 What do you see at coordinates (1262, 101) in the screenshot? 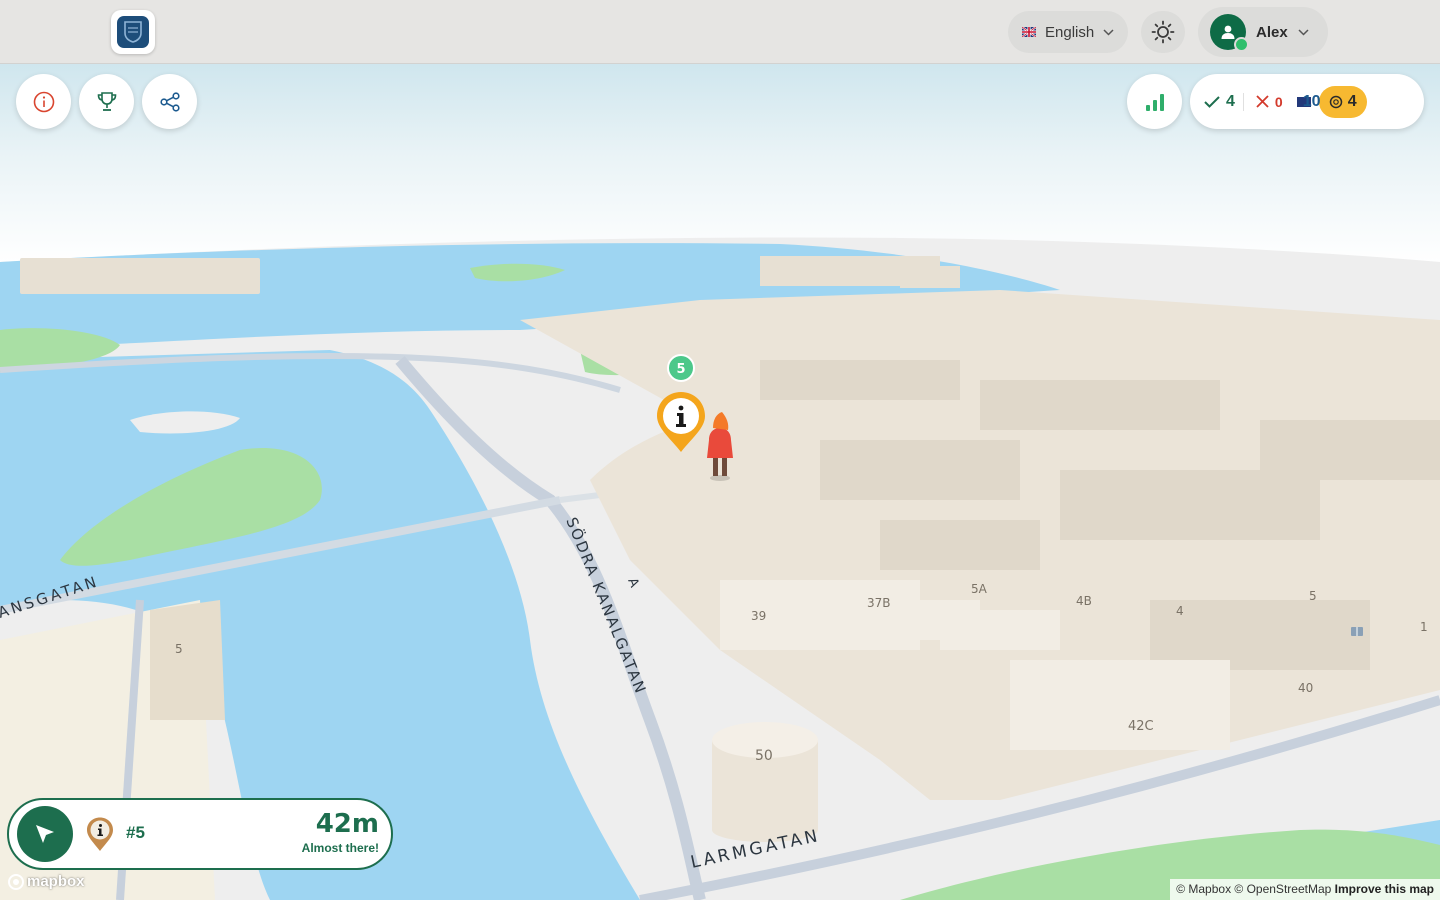
I see `cross-icon` at bounding box center [1262, 101].